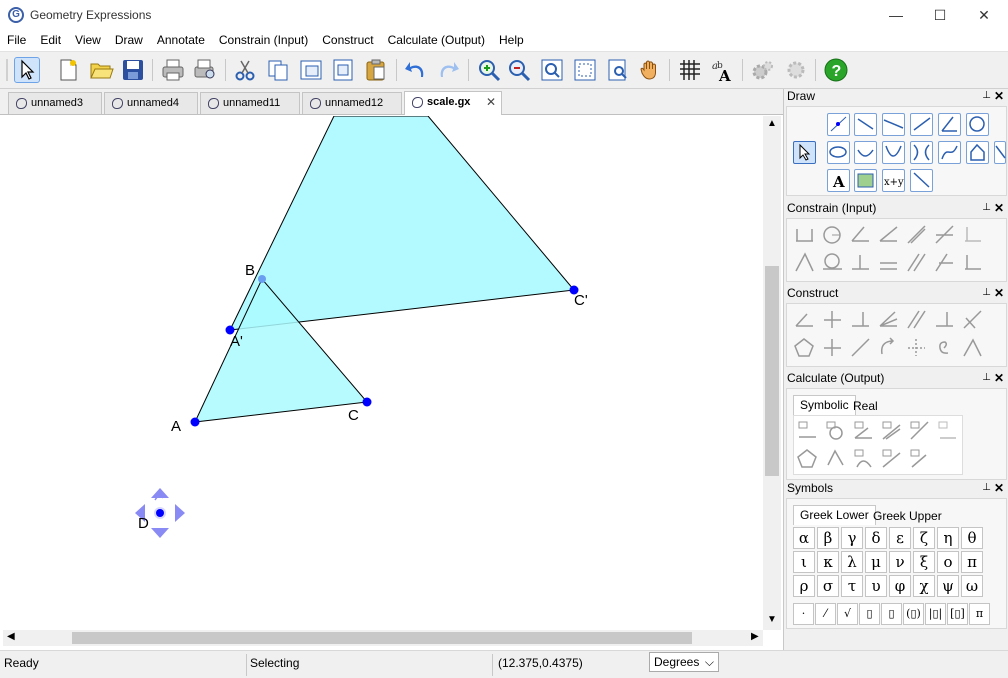  Describe the element at coordinates (900, 562) in the screenshot. I see `symbol-button: ν` at that location.